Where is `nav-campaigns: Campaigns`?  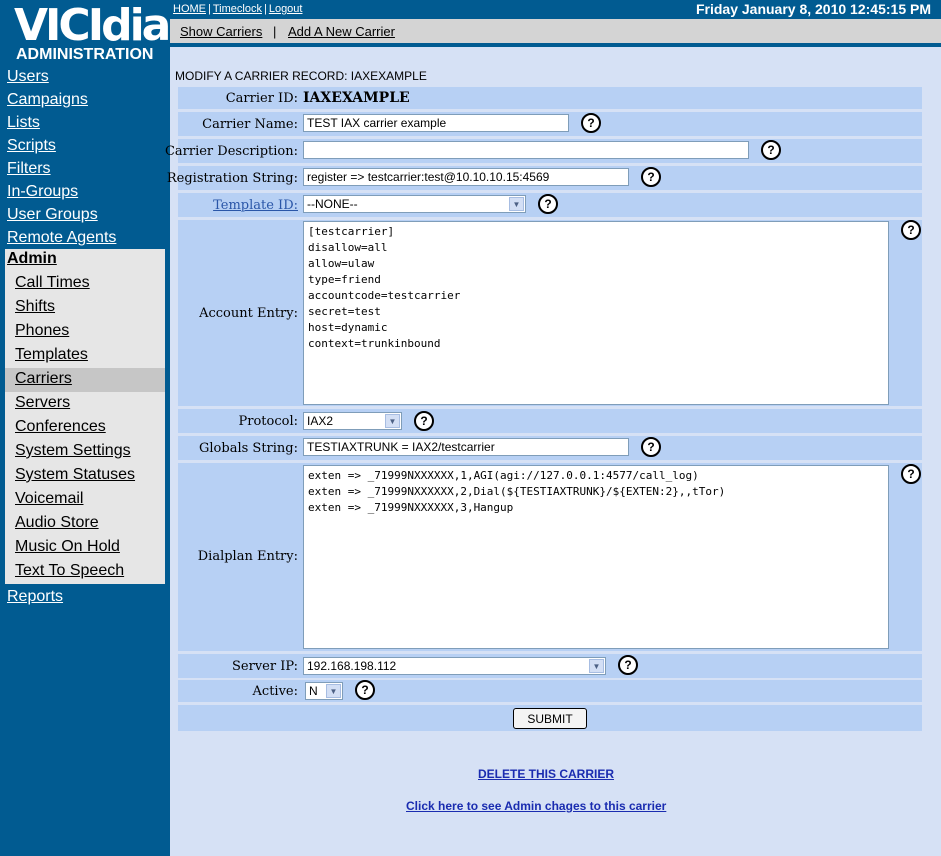 nav-campaigns: Campaigns is located at coordinates (47, 100).